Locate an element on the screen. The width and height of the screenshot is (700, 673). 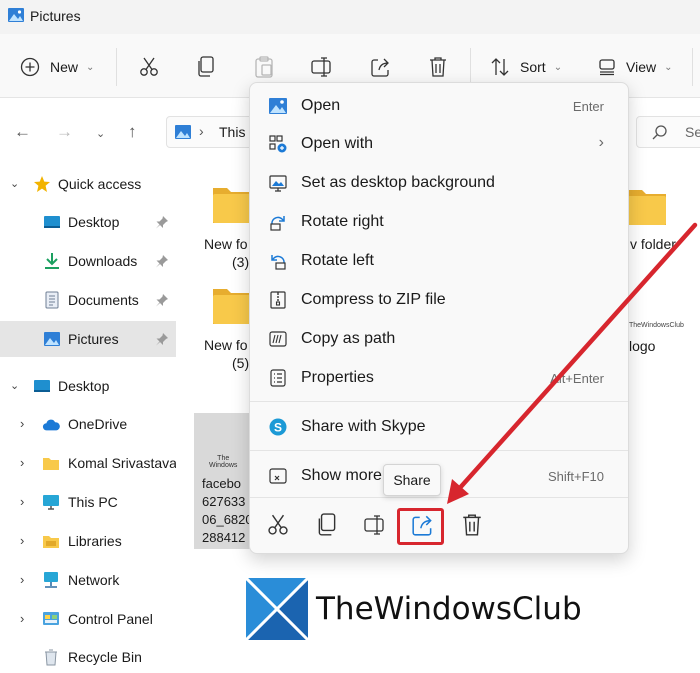
search-input: Se is located at coordinates (668, 132).